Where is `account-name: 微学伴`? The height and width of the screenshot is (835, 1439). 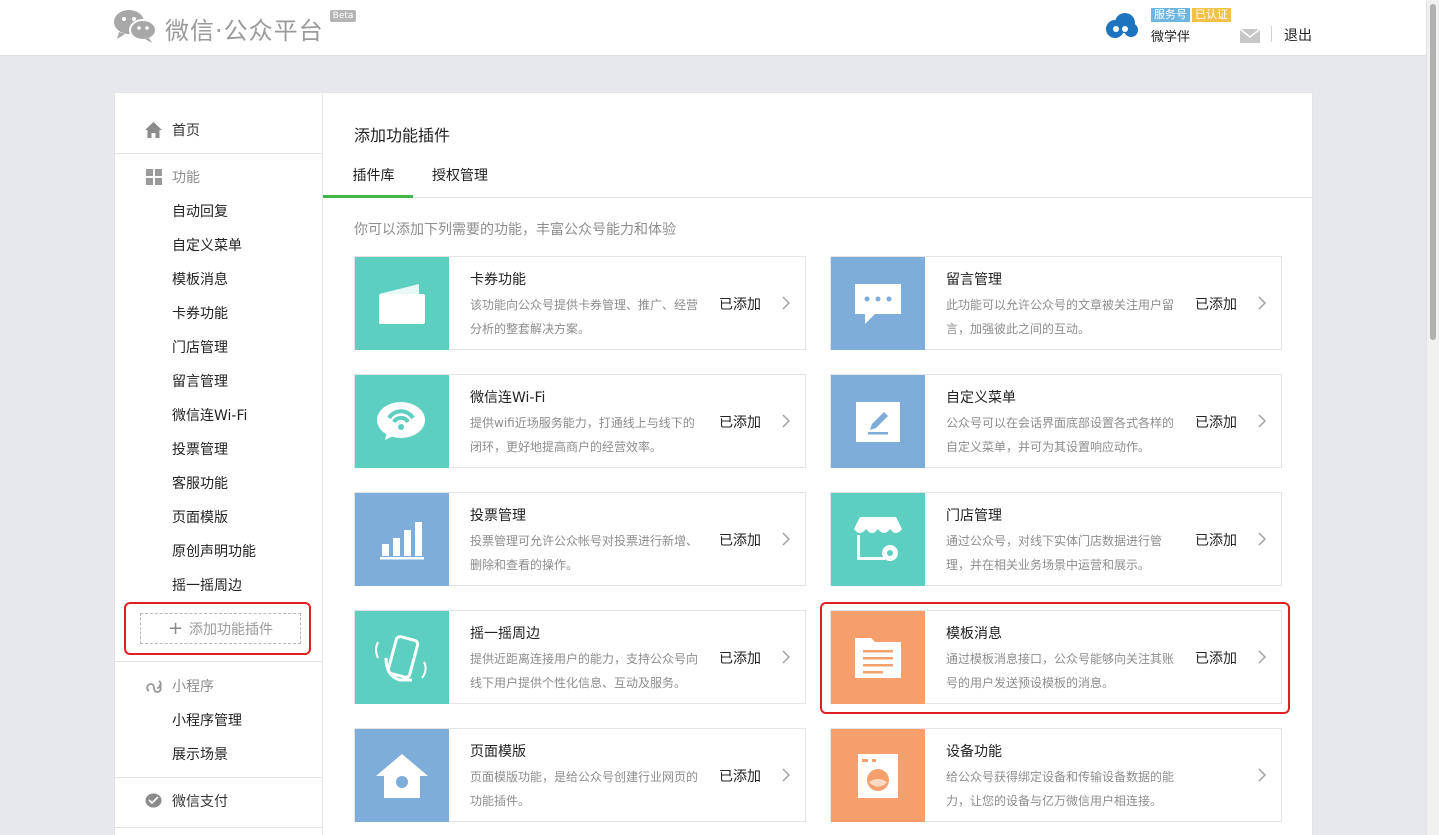 account-name: 微学伴 is located at coordinates (1171, 37).